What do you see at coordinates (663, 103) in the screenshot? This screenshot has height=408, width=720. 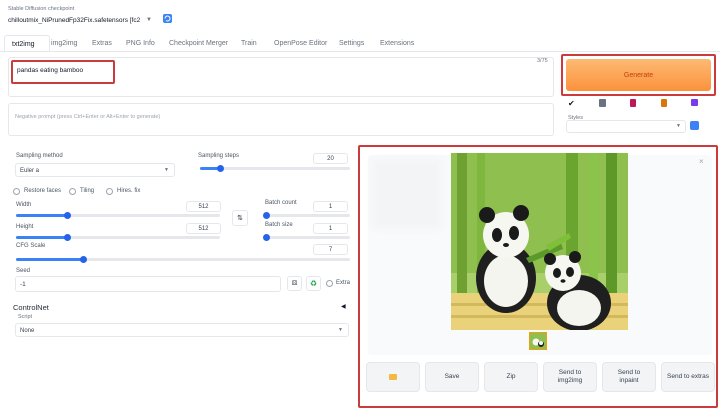 I see `clipboard-icon` at bounding box center [663, 103].